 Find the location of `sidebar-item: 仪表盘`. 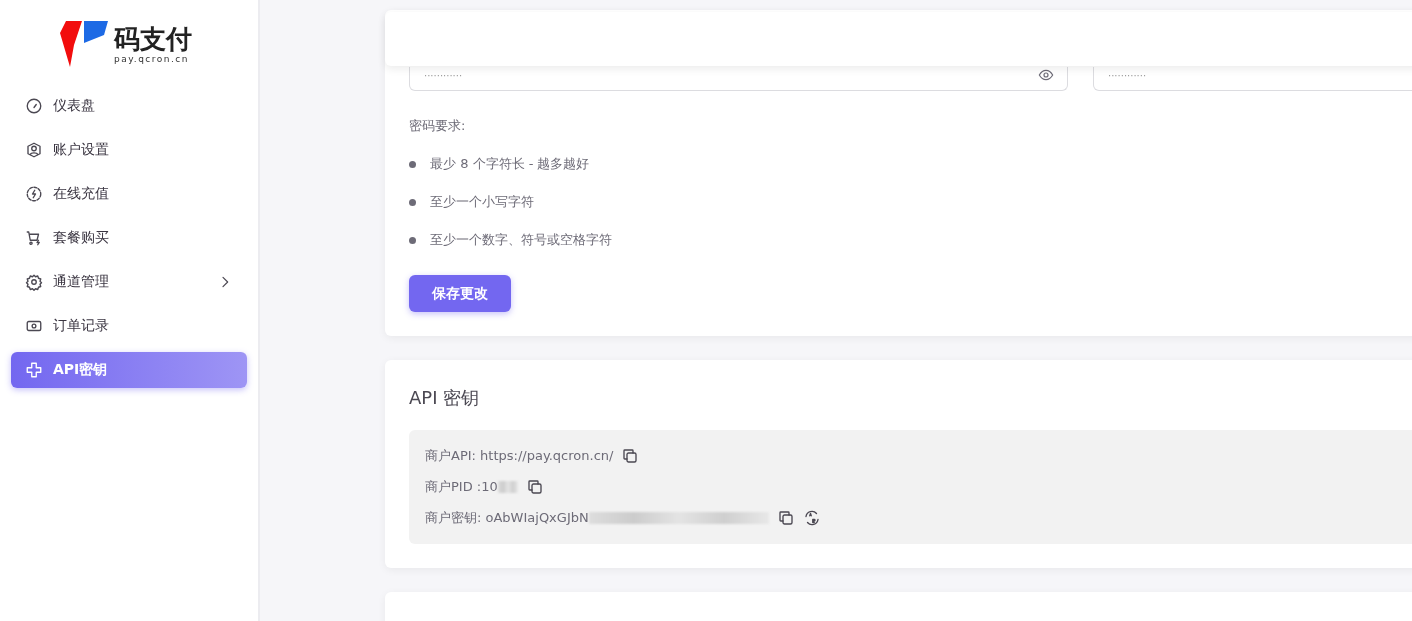

sidebar-item: 仪表盘 is located at coordinates (129, 106).